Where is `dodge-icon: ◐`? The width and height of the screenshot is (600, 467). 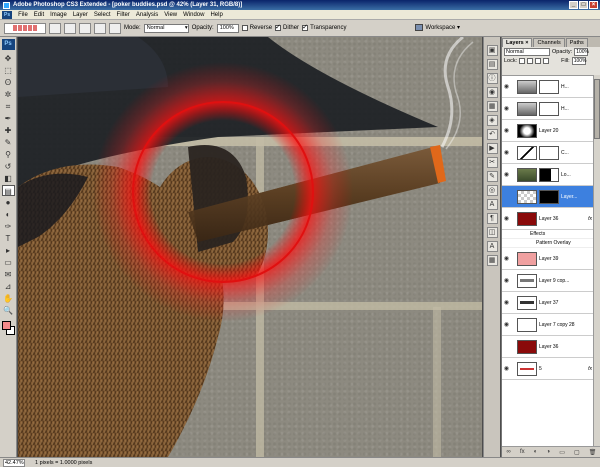
dodge-icon: ◐ is located at coordinates (8, 214).